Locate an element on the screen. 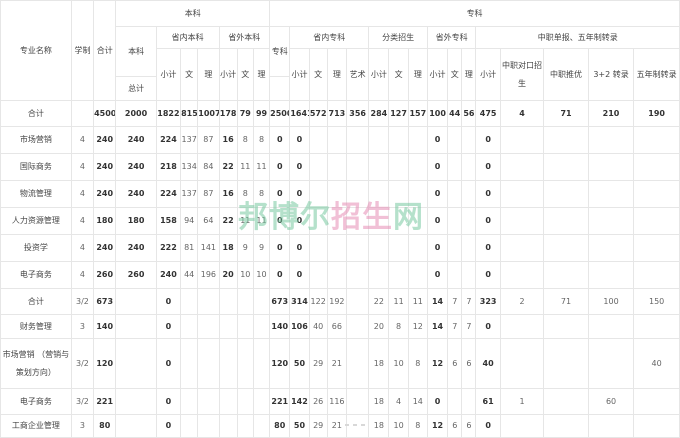  value-cell: 2500 is located at coordinates (280, 113).